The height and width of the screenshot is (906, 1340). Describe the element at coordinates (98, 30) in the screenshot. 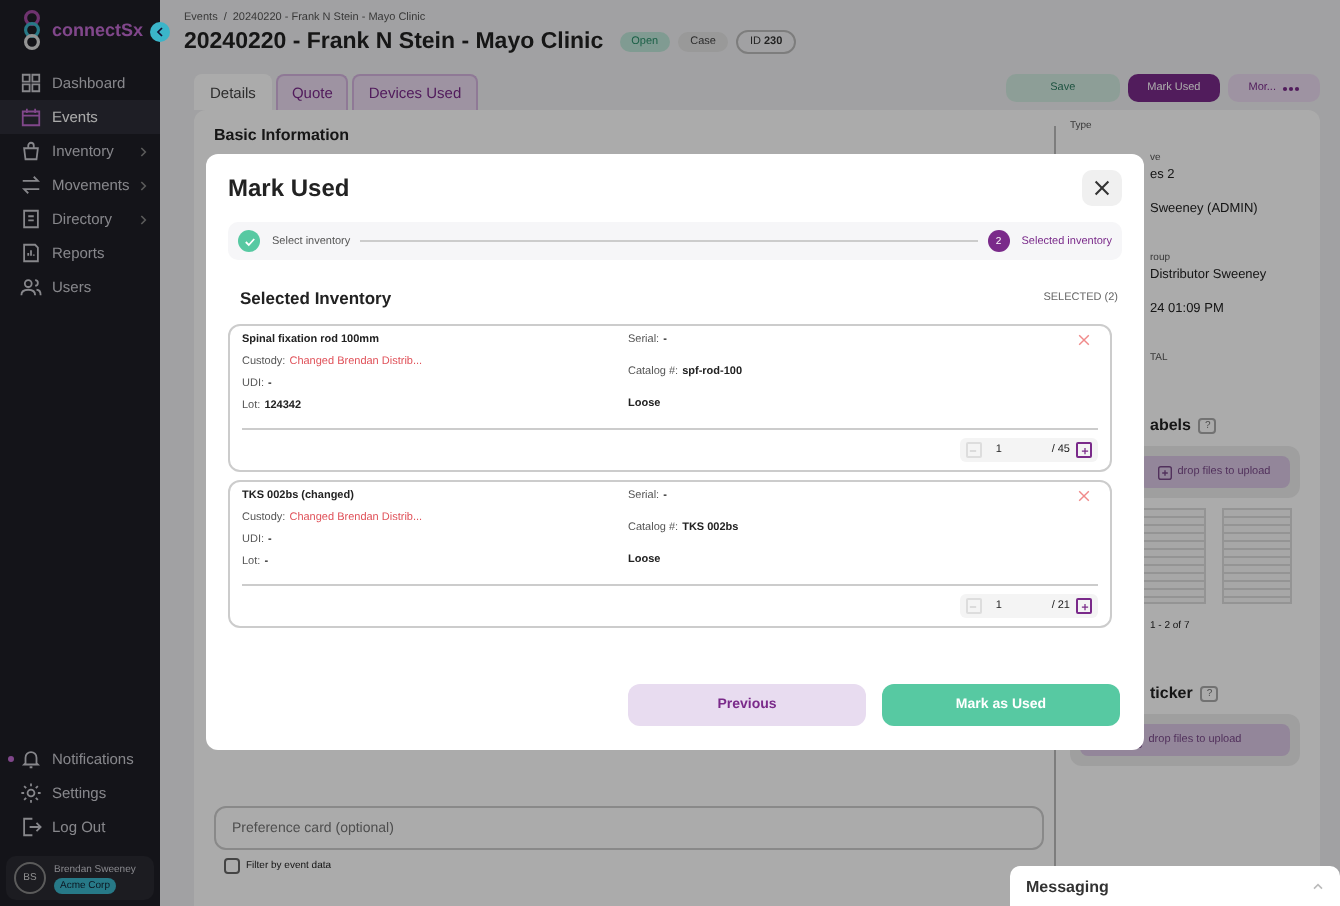

I see `logo-text: connectSx` at that location.